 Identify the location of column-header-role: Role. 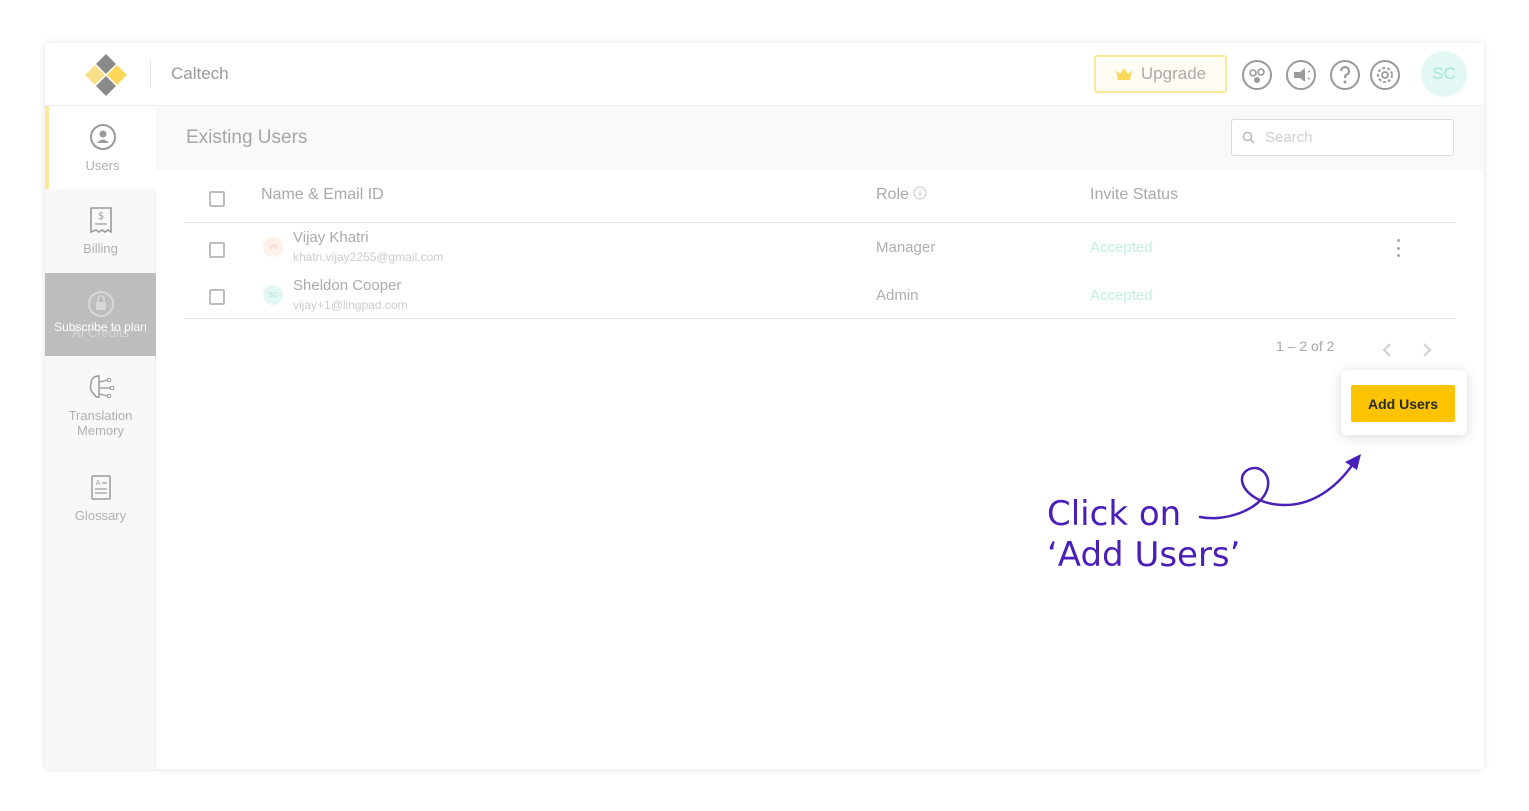
(901, 195).